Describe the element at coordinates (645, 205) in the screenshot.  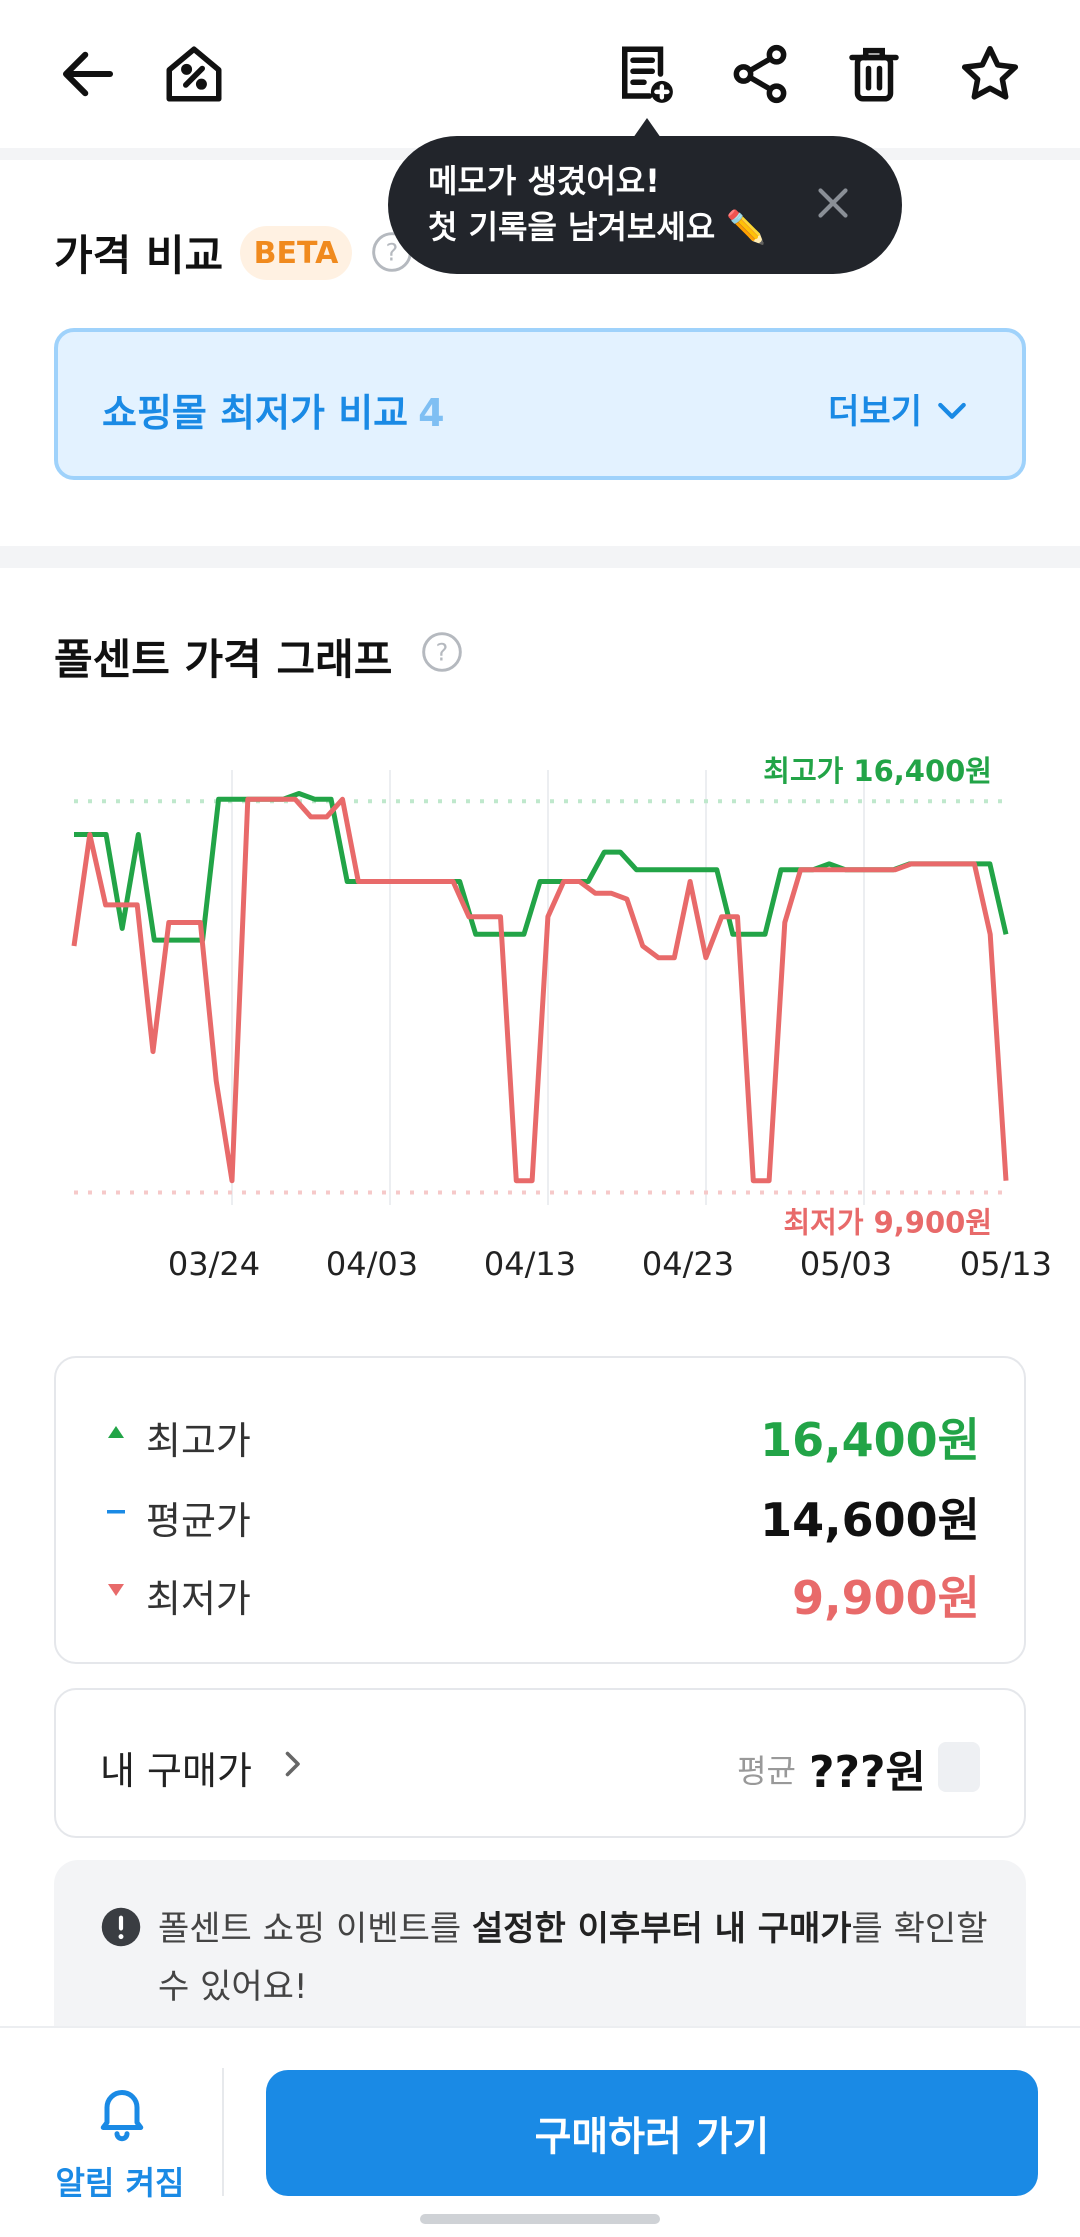
I see `memo-tooltip: 메모가 생겼어요! 첫 기록을 남겨보세요 ✏️` at that location.